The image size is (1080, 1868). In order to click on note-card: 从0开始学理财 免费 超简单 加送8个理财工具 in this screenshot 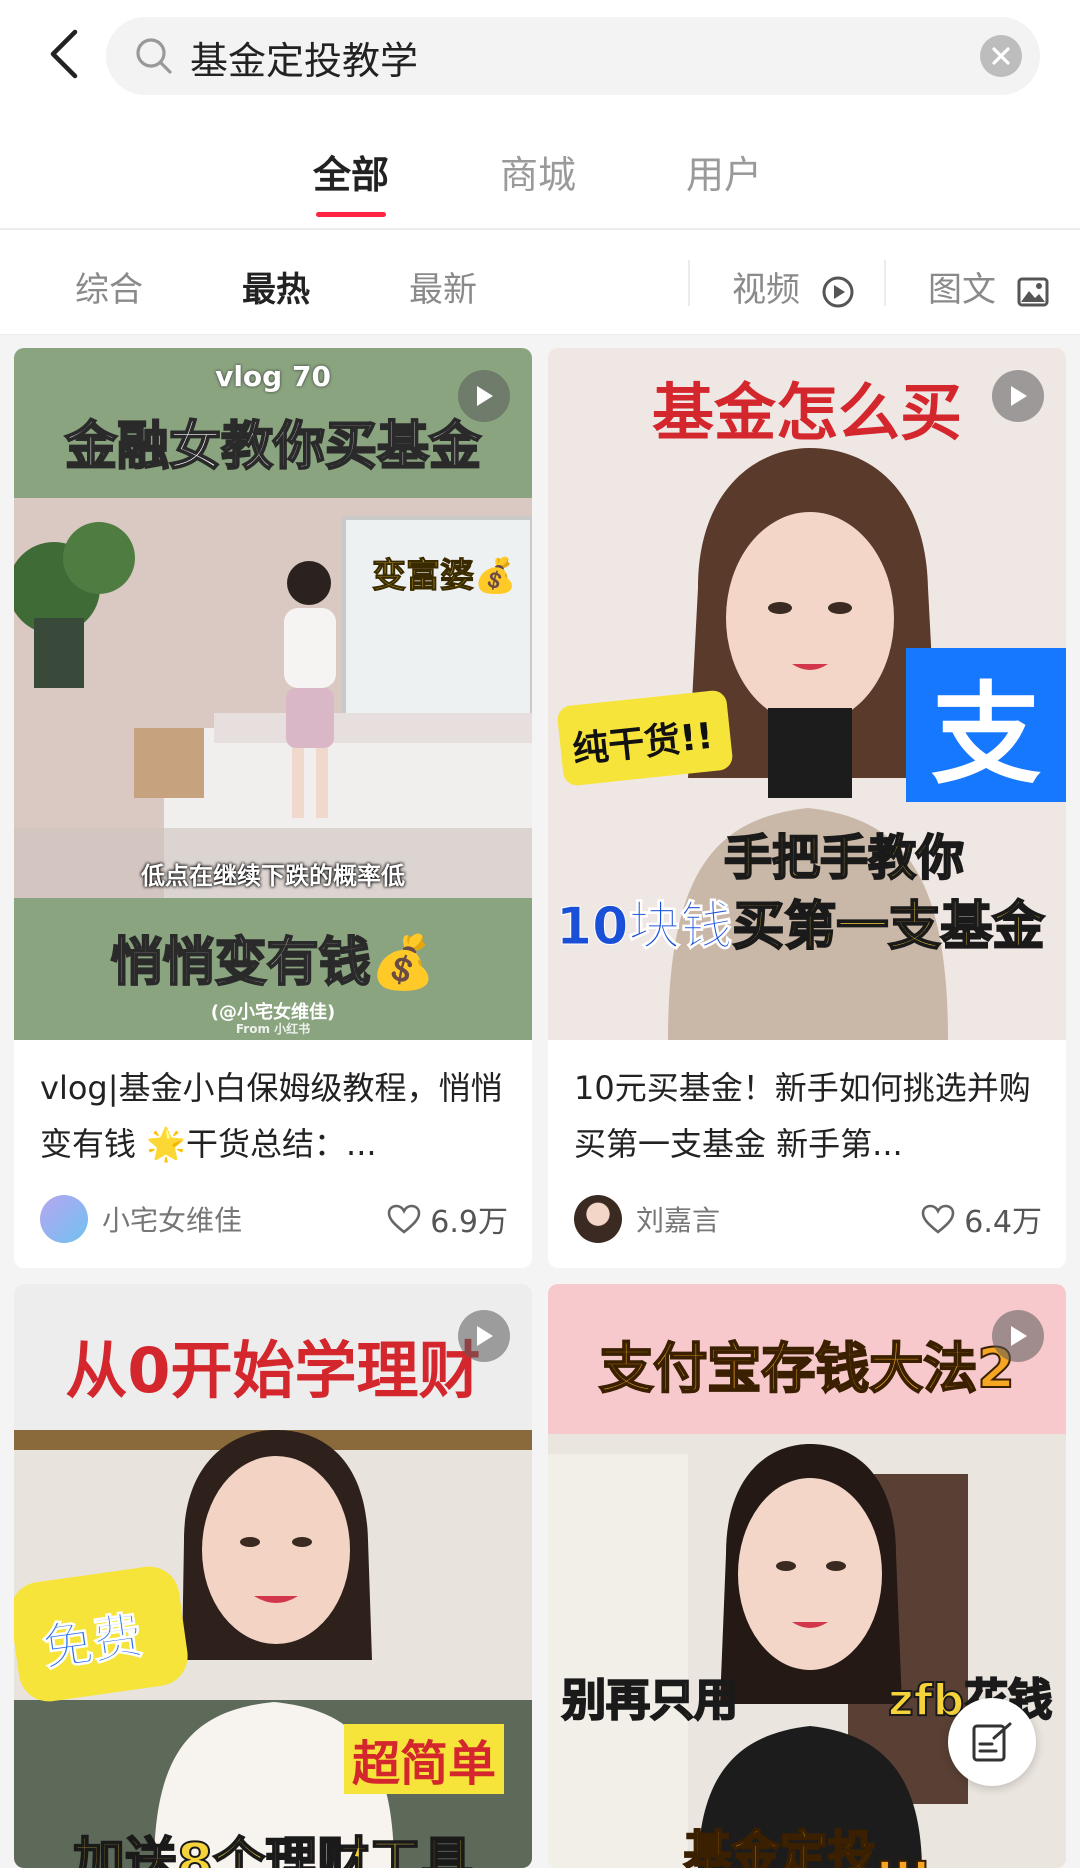, I will do `click(273, 1576)`.